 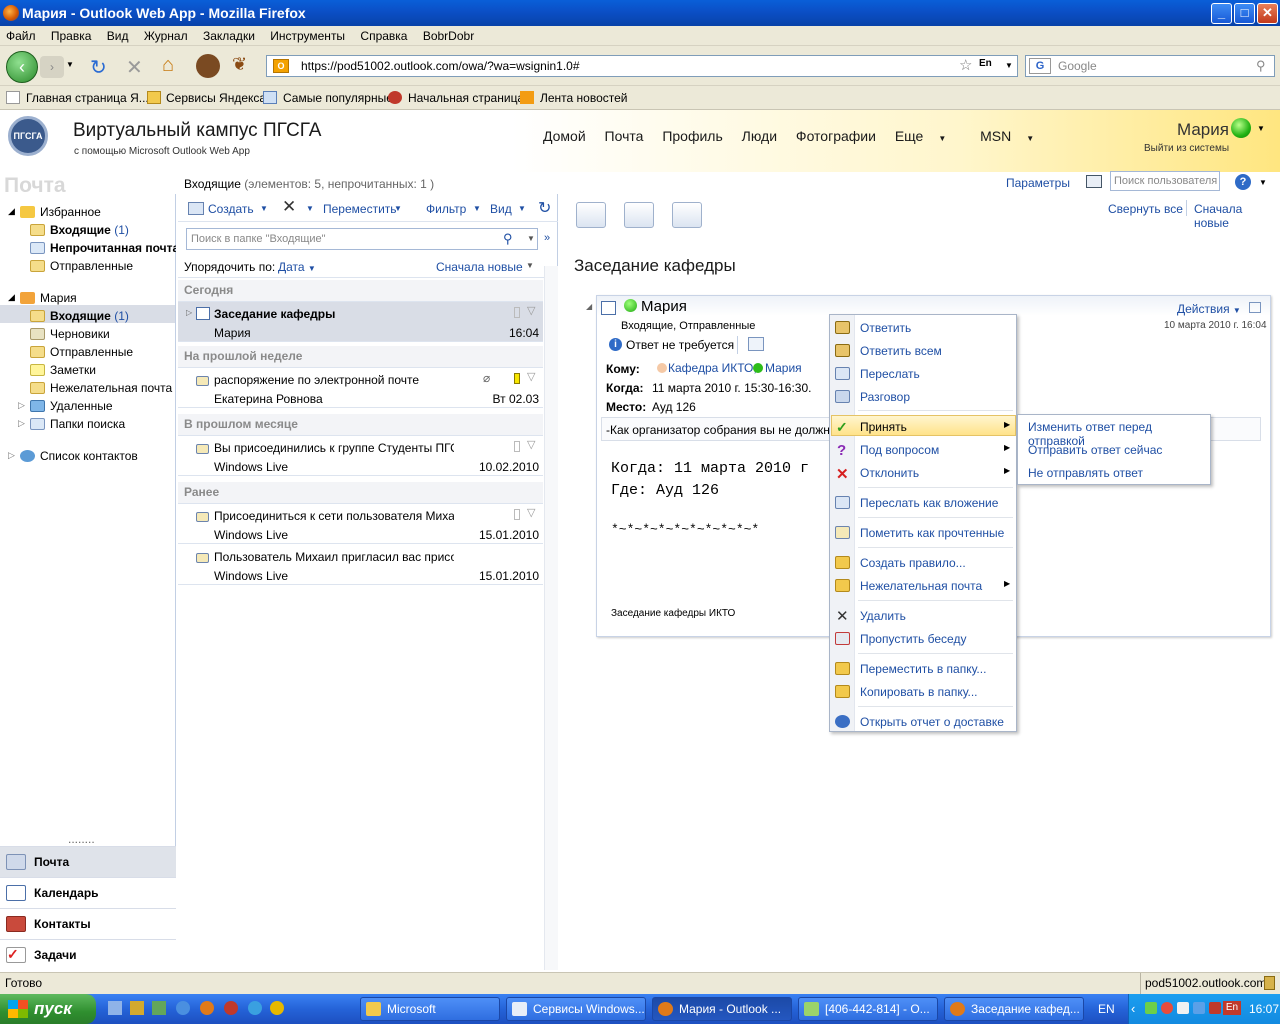 What do you see at coordinates (113, 248) in the screenshot?
I see `tree-fav-unread: Непрочитанная почта` at bounding box center [113, 248].